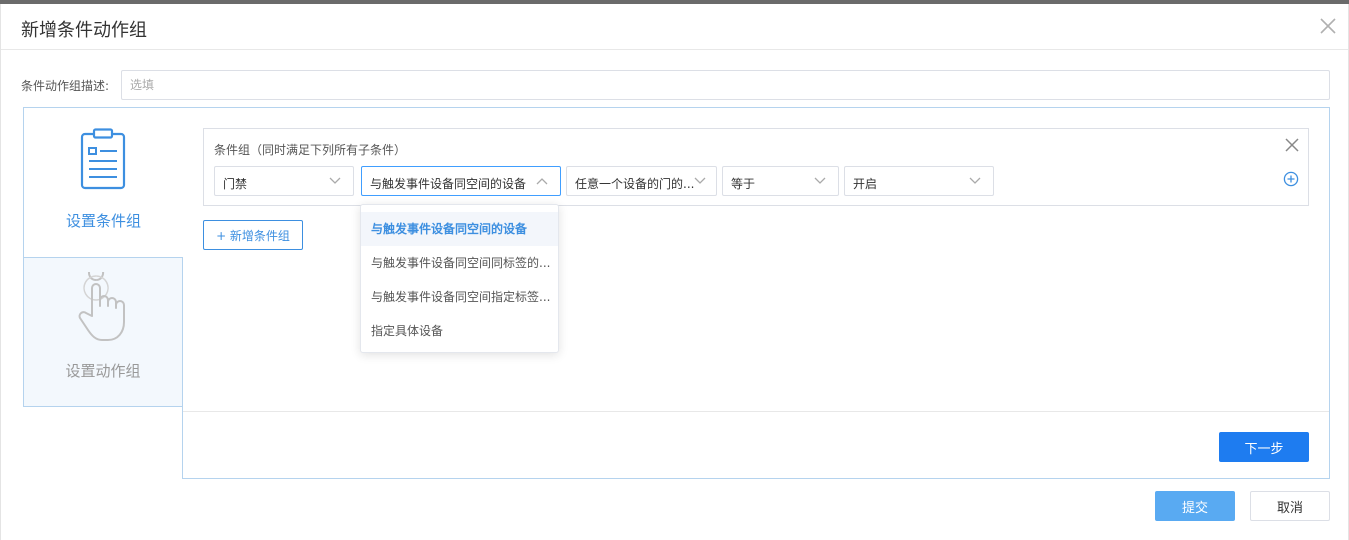 This screenshot has width=1349, height=540. I want to click on next-step-button: 下一步, so click(1264, 447).